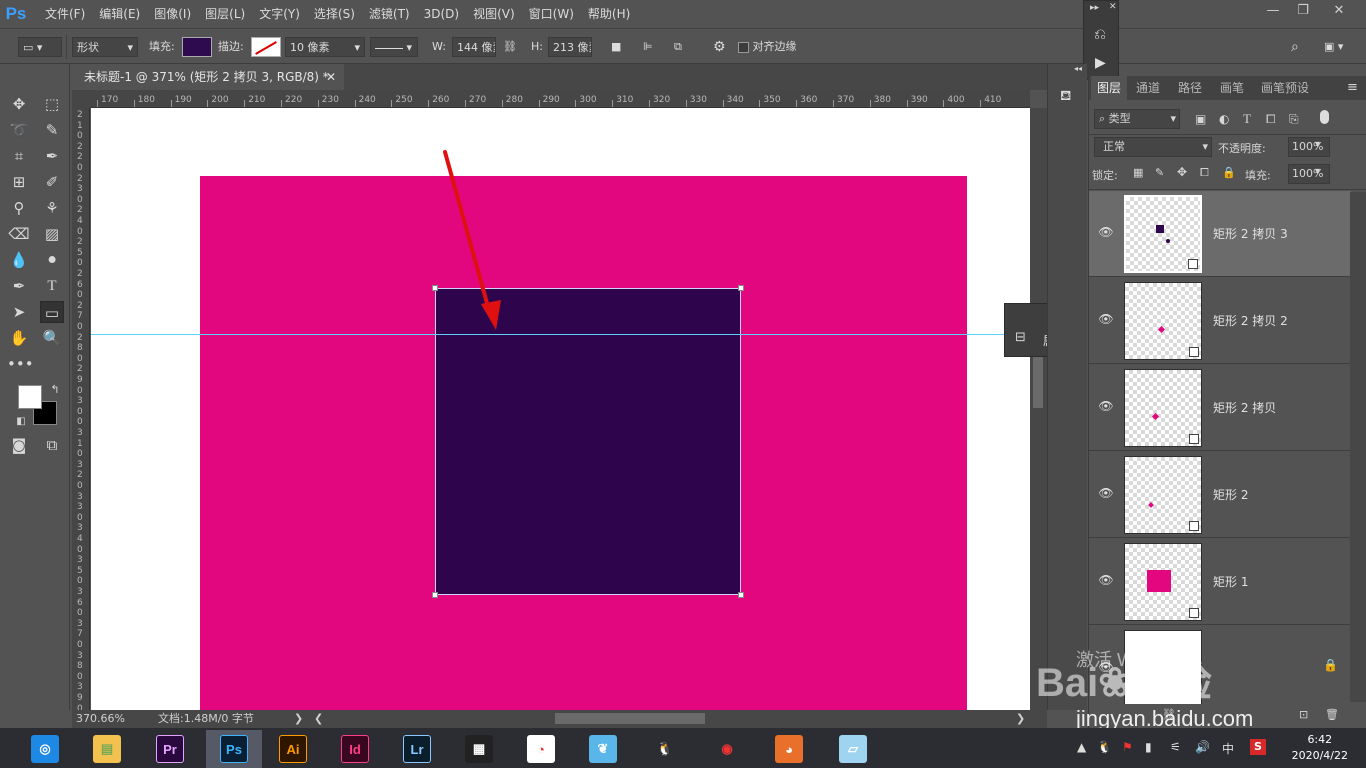  I want to click on taskbar-app-lr: Lr, so click(417, 749).